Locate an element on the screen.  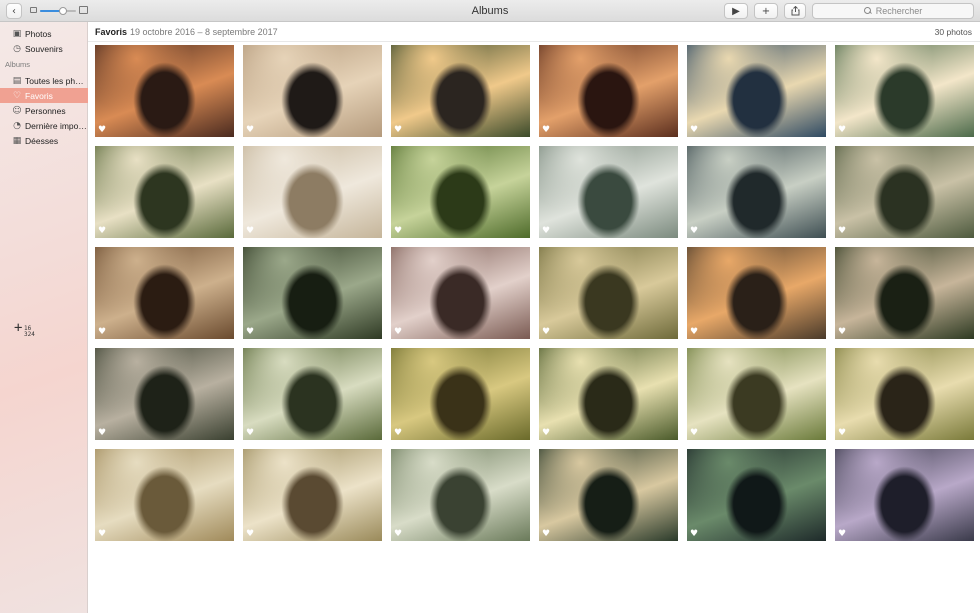
search-input: Rechercher is located at coordinates (893, 11).